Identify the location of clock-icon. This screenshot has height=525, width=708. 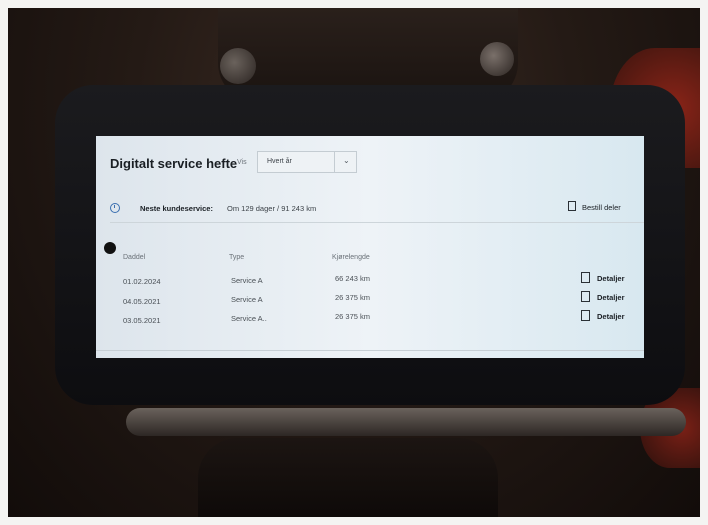
(115, 208).